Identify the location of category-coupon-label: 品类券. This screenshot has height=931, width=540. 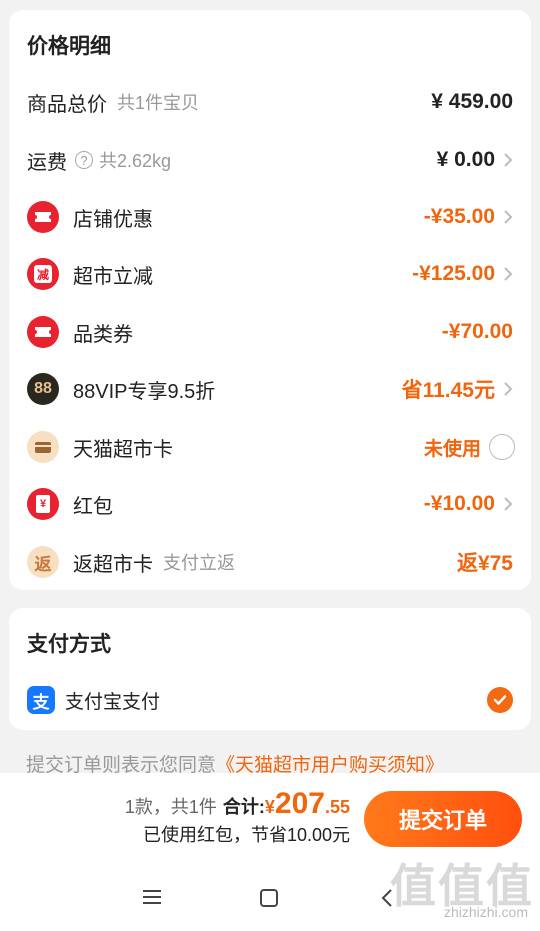
(103, 334).